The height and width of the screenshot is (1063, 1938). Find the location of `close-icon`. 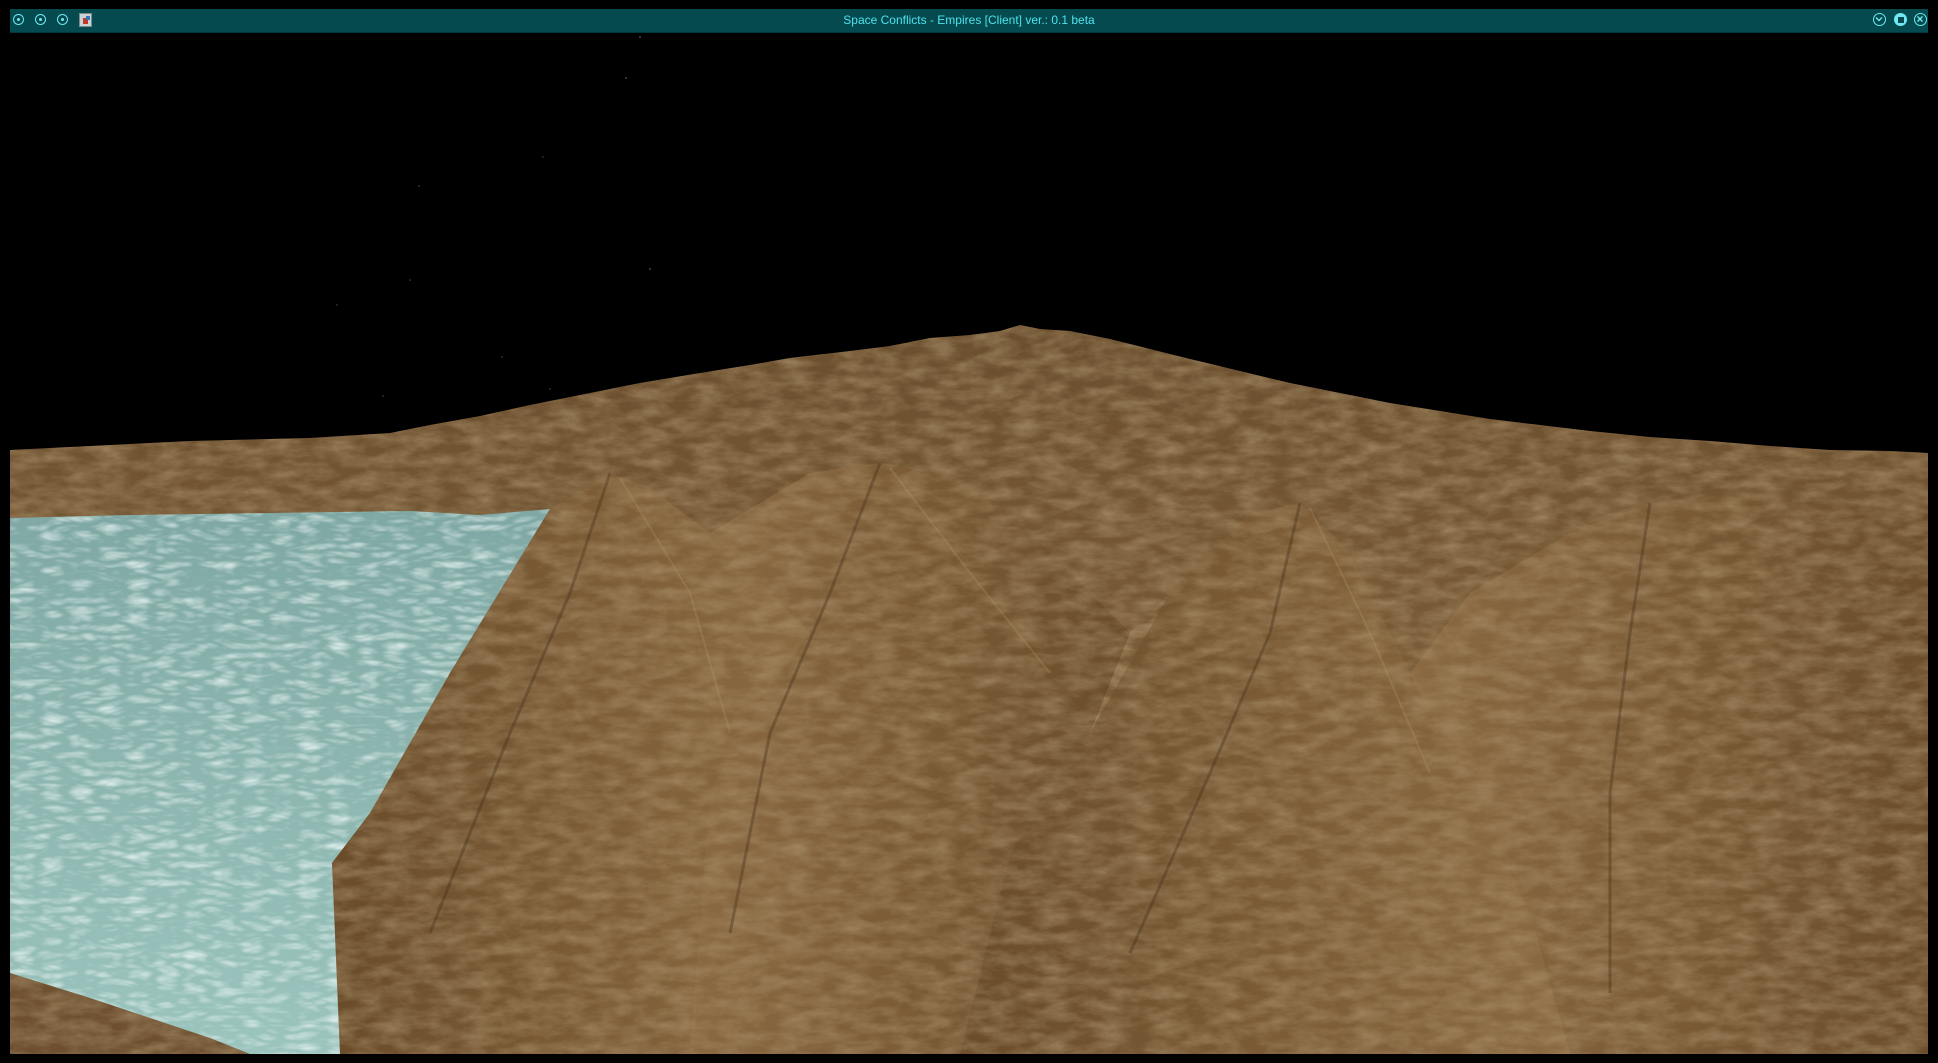

close-icon is located at coordinates (1920, 19).